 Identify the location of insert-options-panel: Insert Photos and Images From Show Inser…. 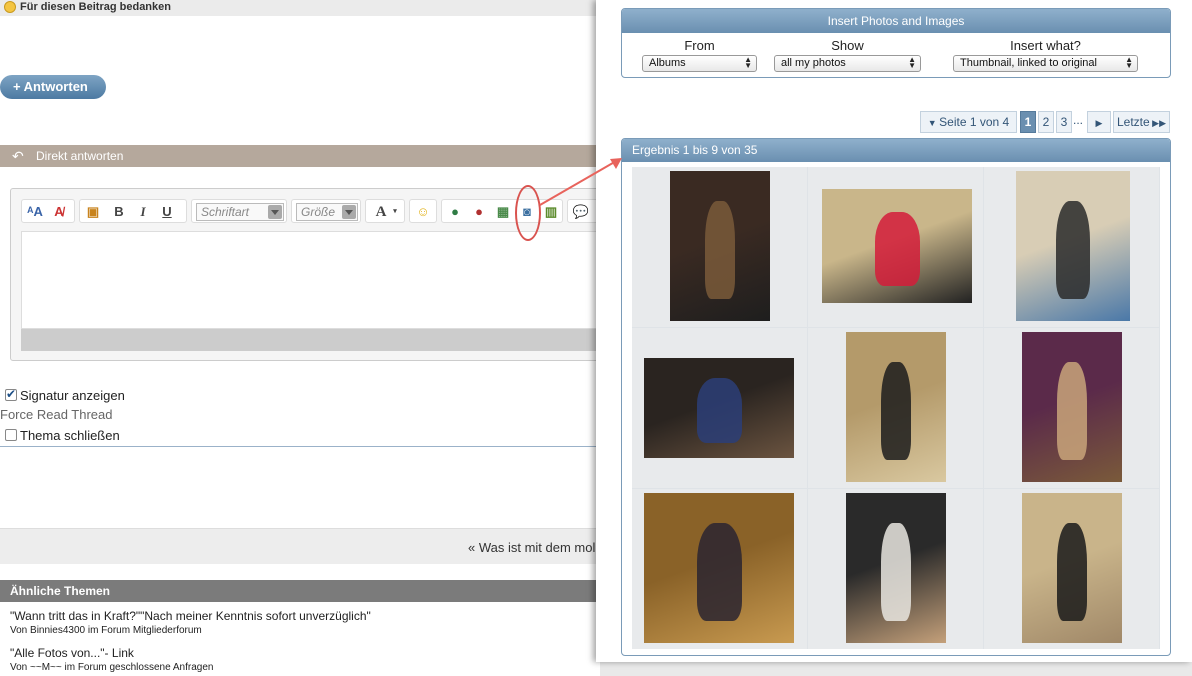
(896, 43).